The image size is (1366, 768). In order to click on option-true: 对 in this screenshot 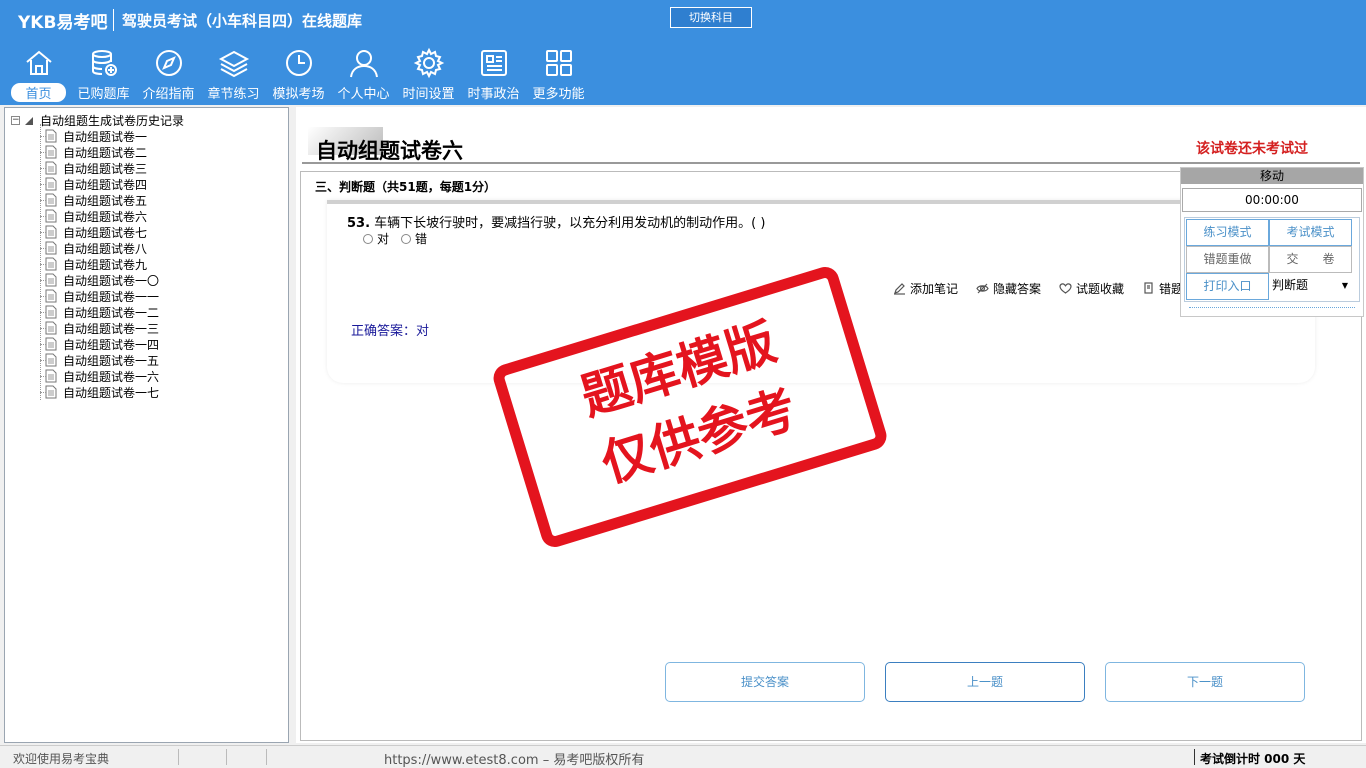, I will do `click(376, 238)`.